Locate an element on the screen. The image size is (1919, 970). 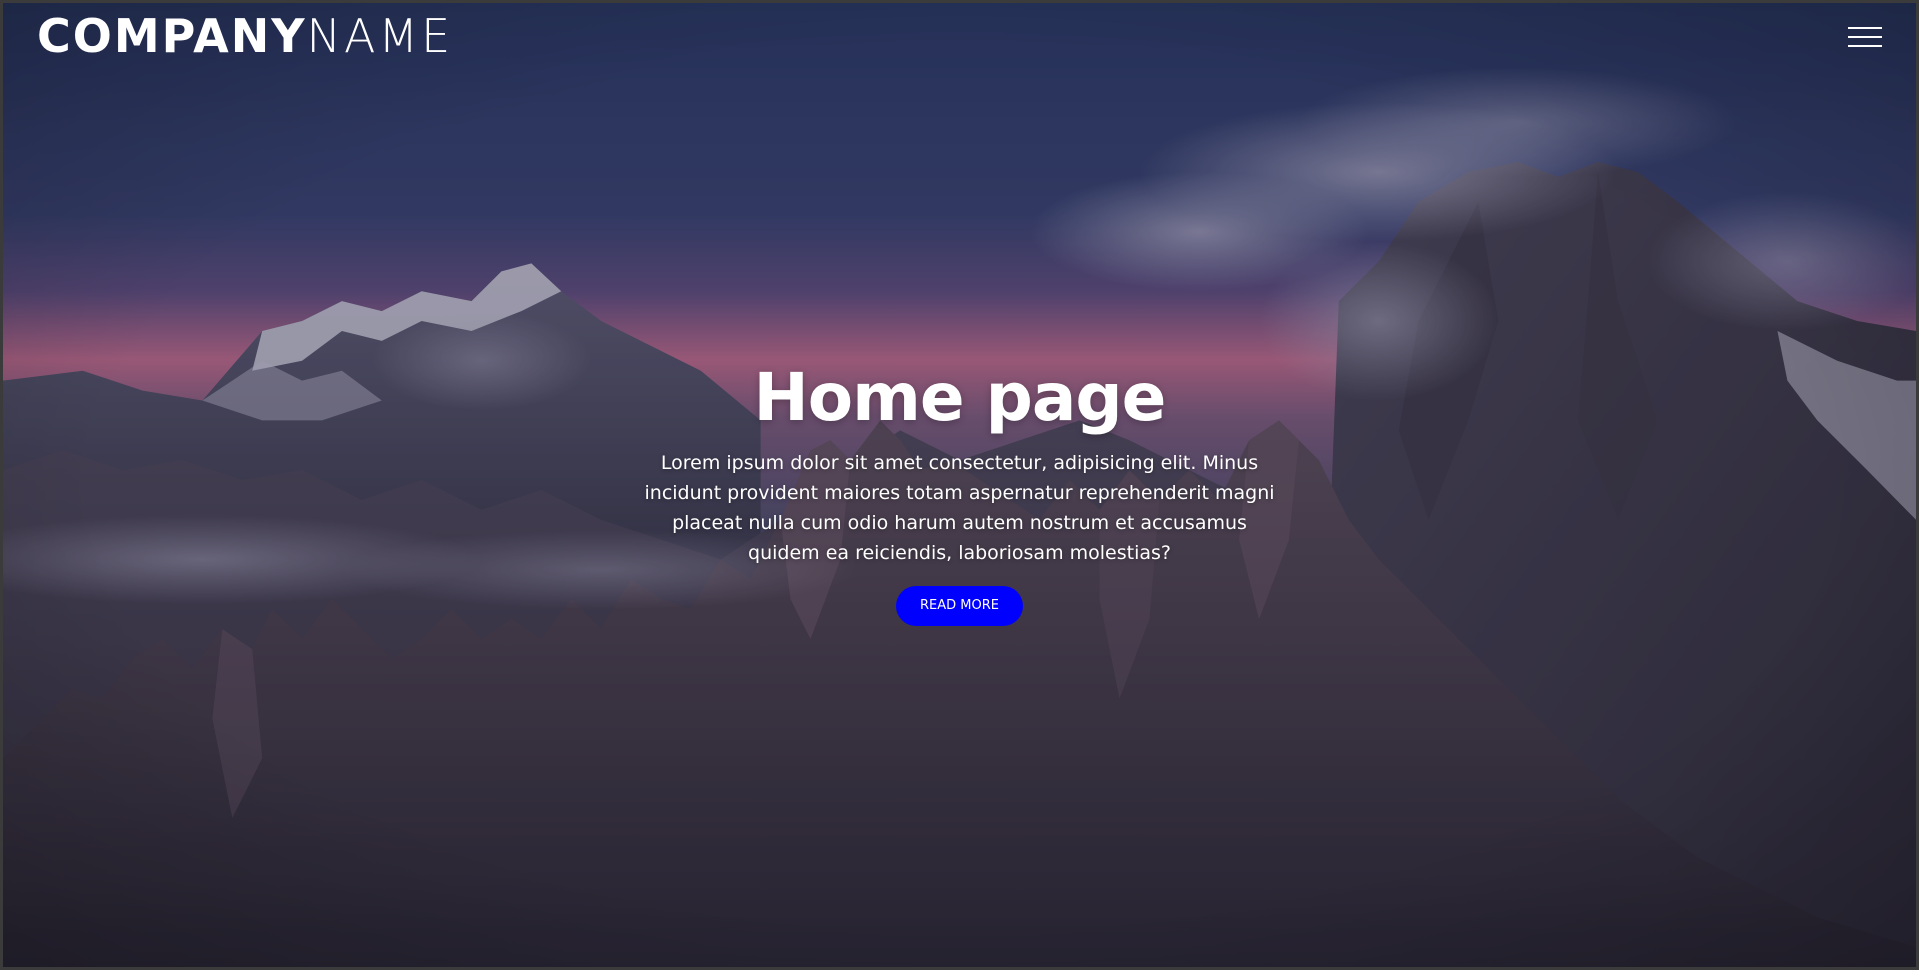
brand-name-bold: COMPANY is located at coordinates (172, 36).